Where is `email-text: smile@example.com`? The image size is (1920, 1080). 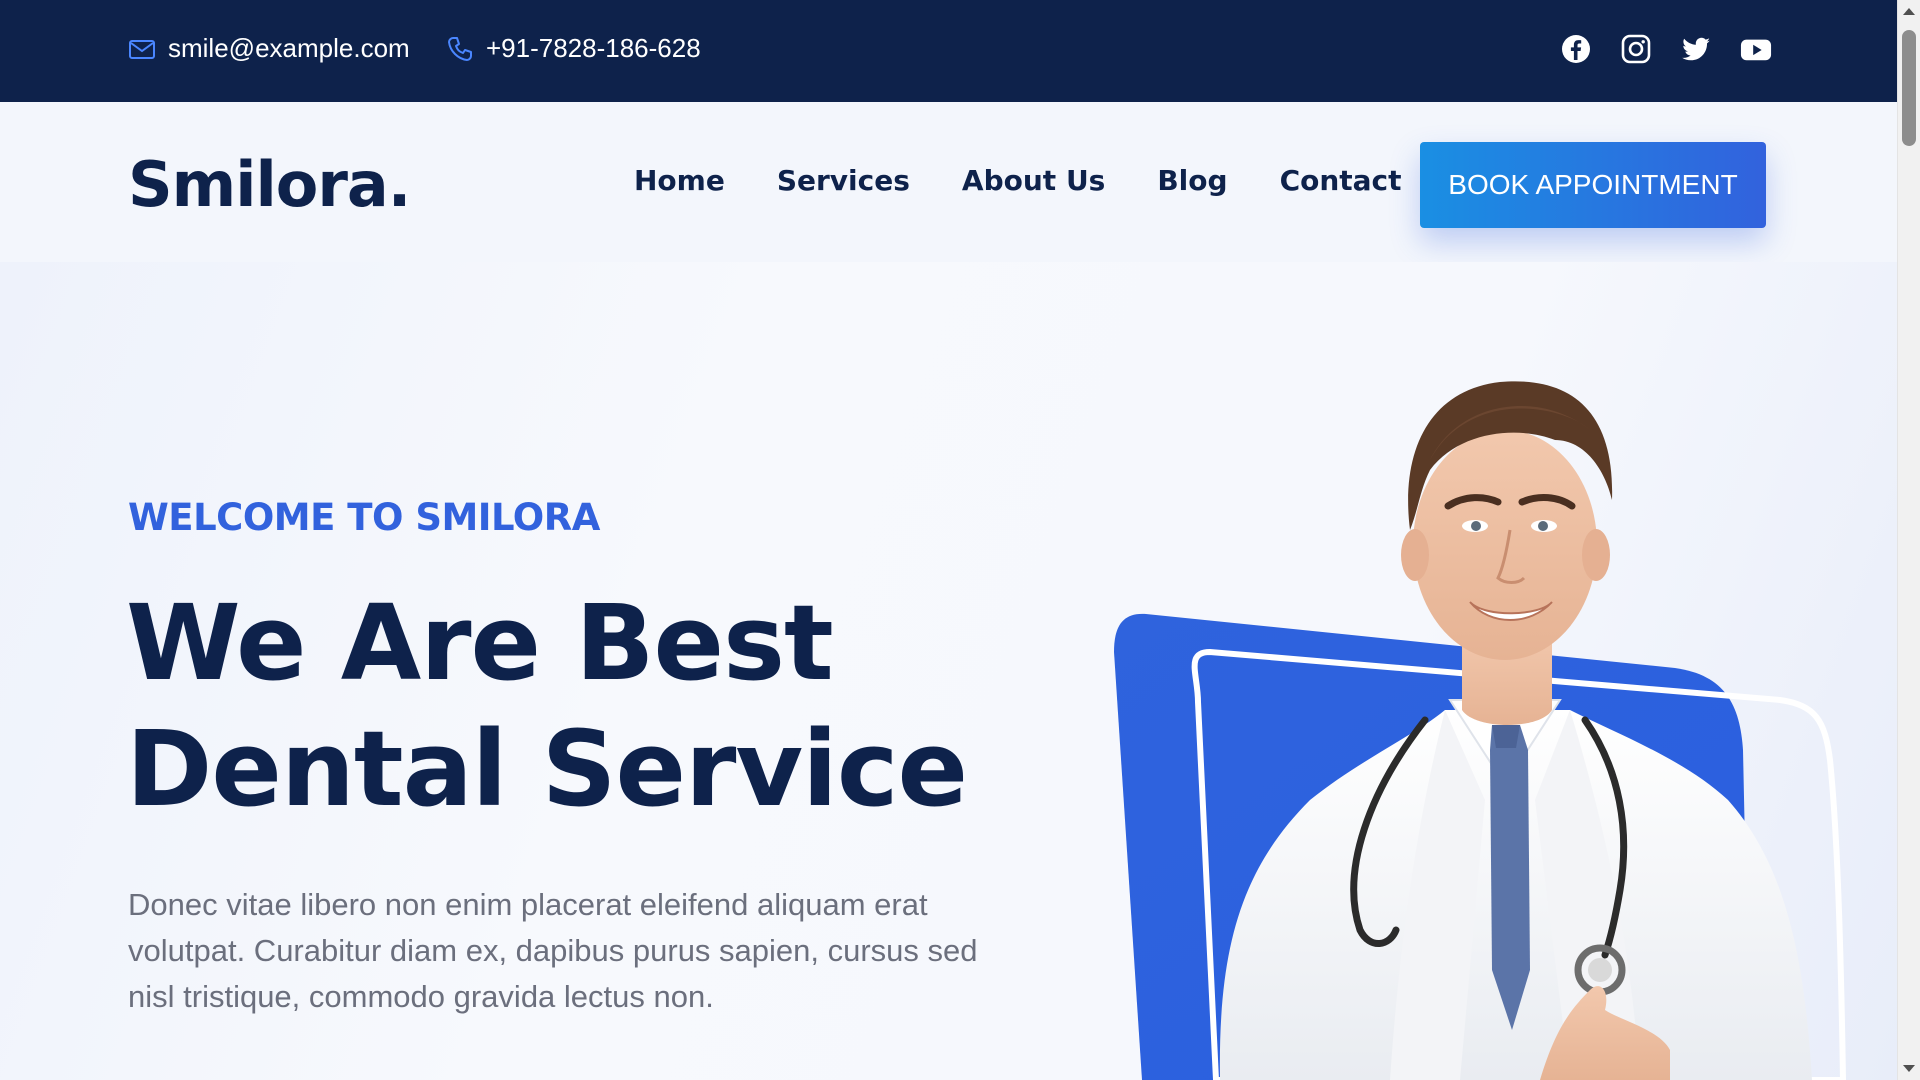 email-text: smile@example.com is located at coordinates (289, 48).